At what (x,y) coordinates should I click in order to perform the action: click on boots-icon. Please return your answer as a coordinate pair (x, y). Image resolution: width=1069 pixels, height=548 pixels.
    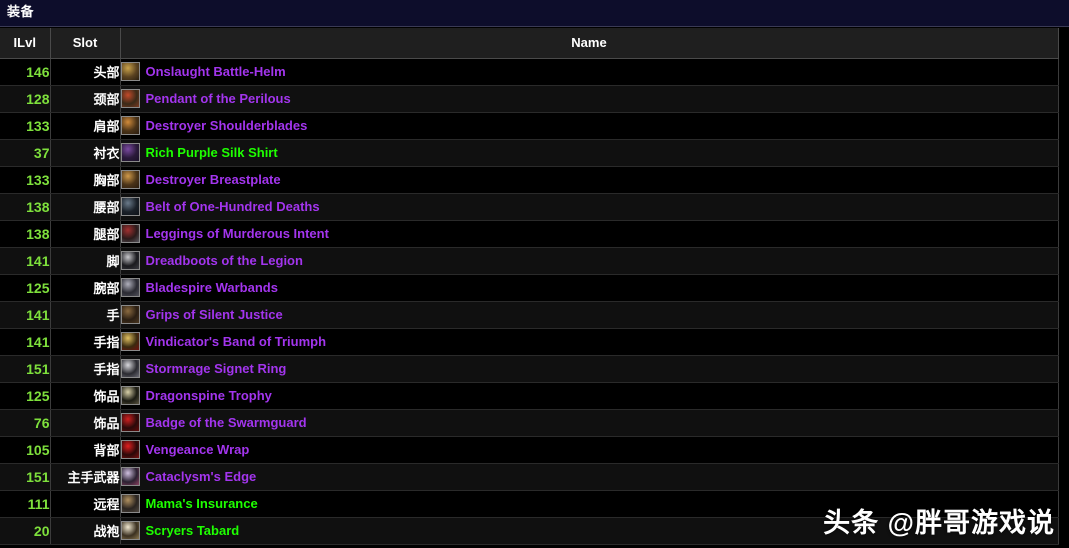
    Looking at the image, I should click on (130, 260).